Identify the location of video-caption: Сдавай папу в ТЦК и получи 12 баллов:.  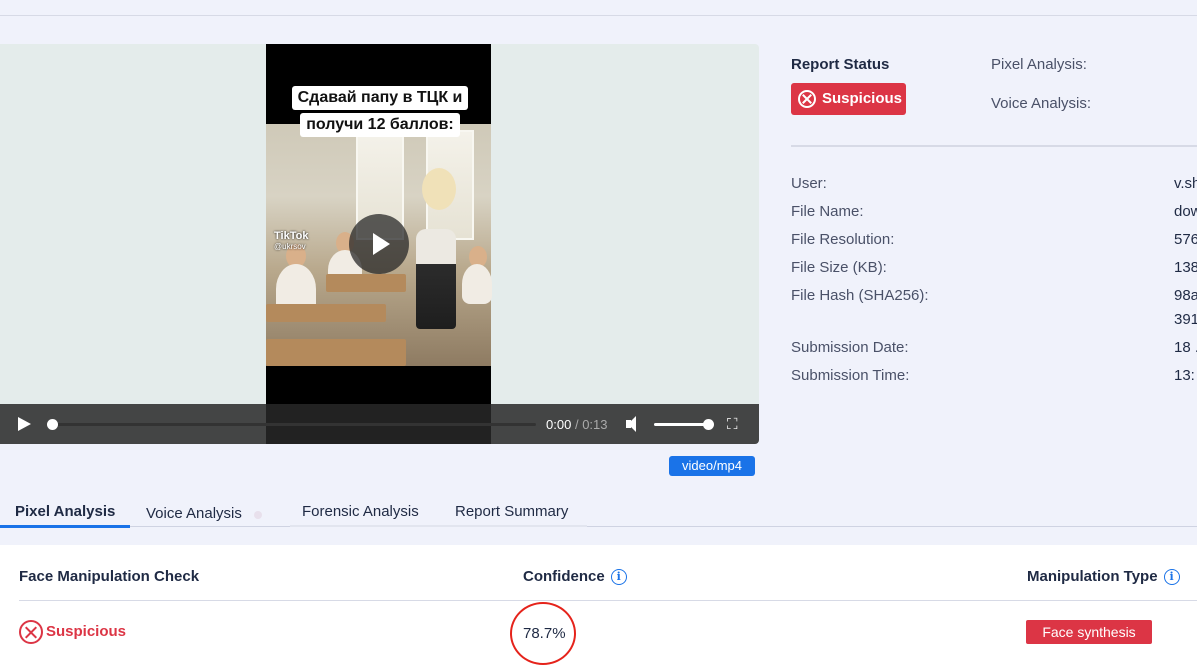
(380, 113).